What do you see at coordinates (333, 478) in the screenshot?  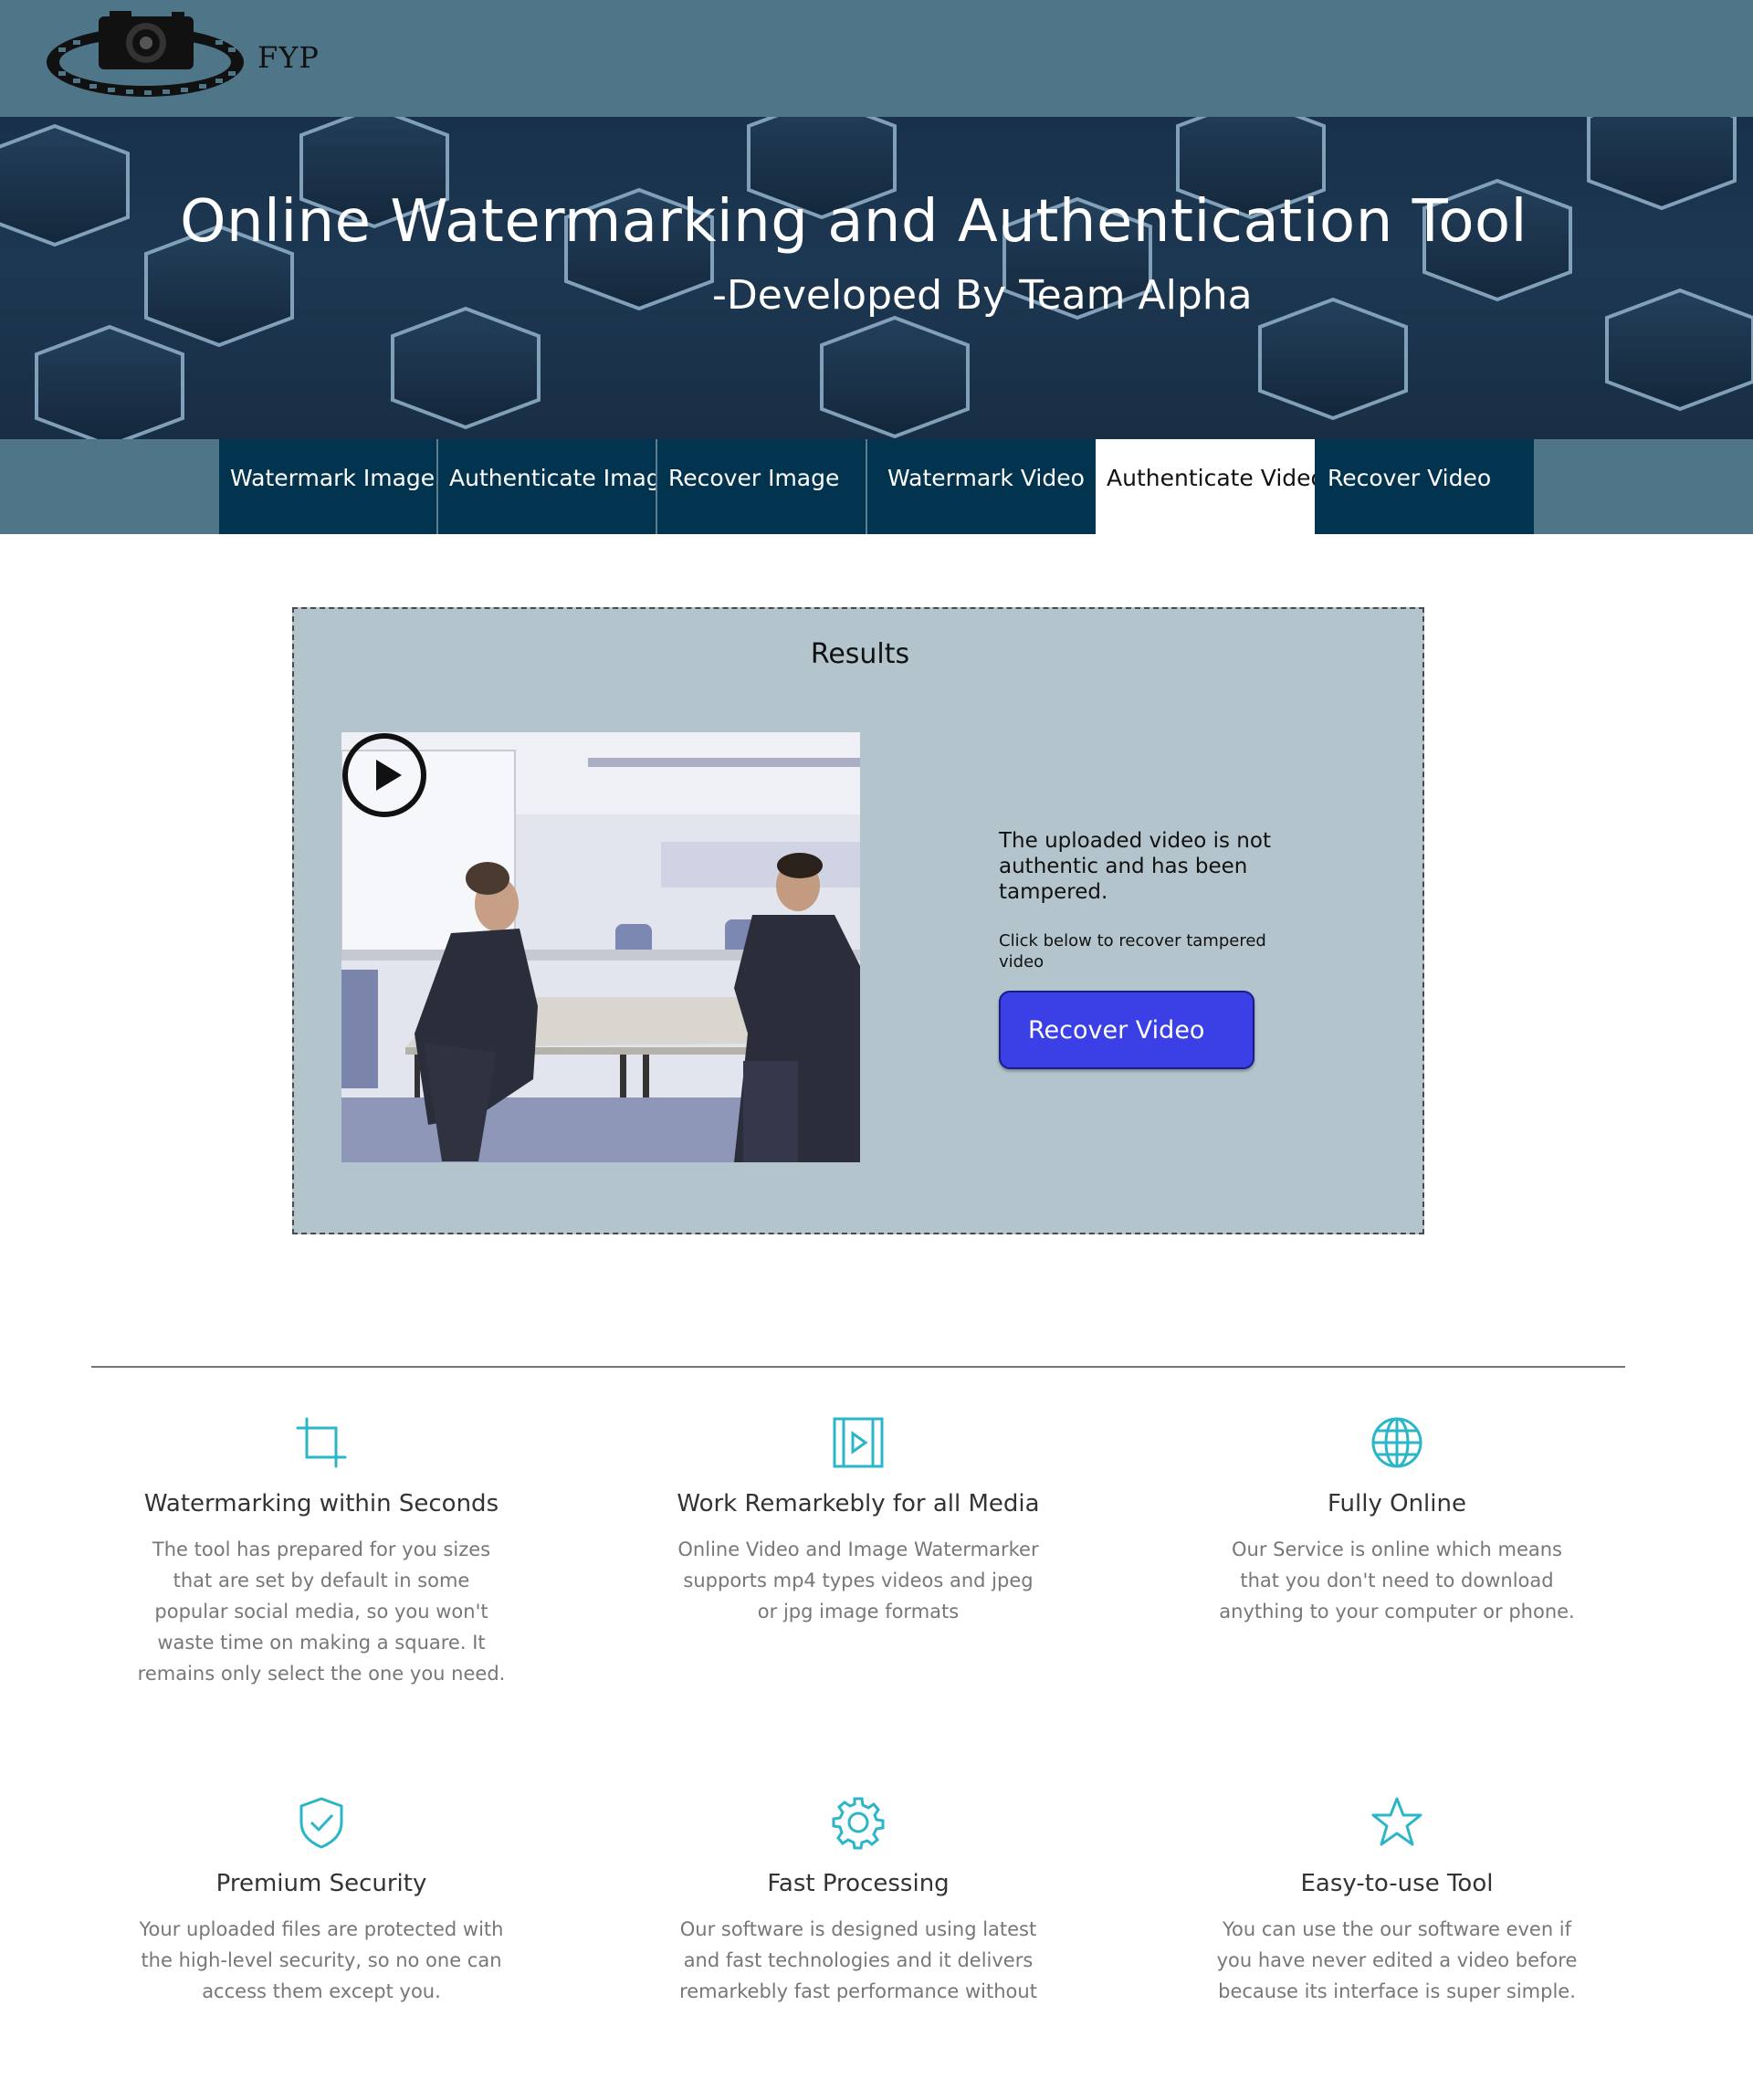 I see `tab-label: Watermark Image` at bounding box center [333, 478].